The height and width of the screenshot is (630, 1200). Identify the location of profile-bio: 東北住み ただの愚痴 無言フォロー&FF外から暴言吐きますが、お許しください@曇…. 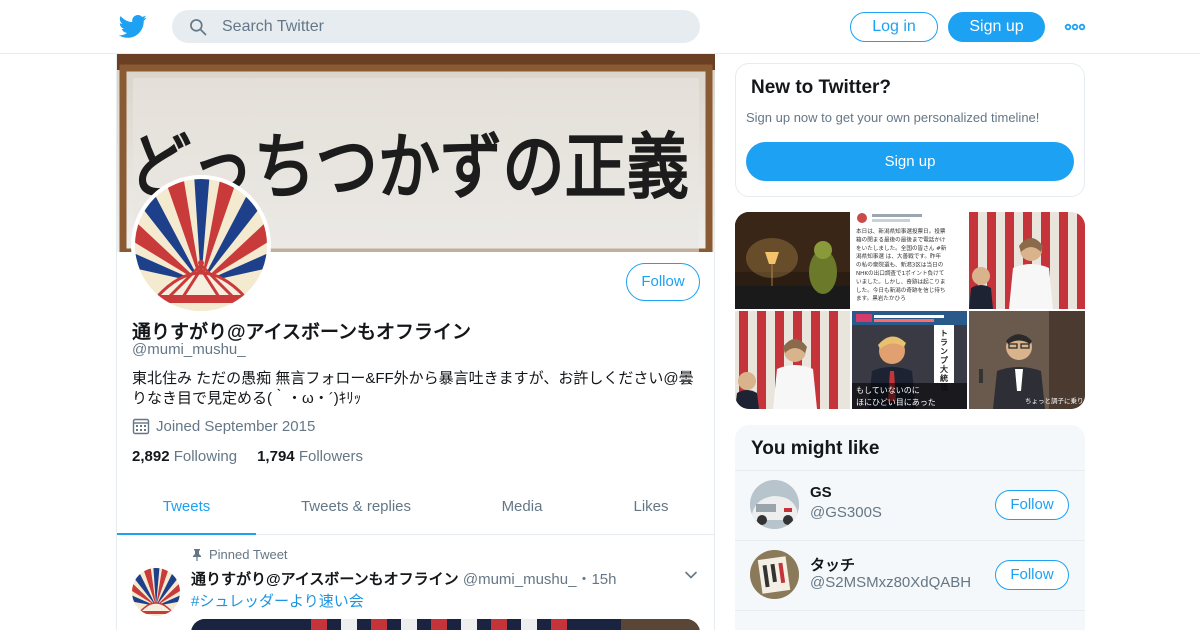
(413, 388).